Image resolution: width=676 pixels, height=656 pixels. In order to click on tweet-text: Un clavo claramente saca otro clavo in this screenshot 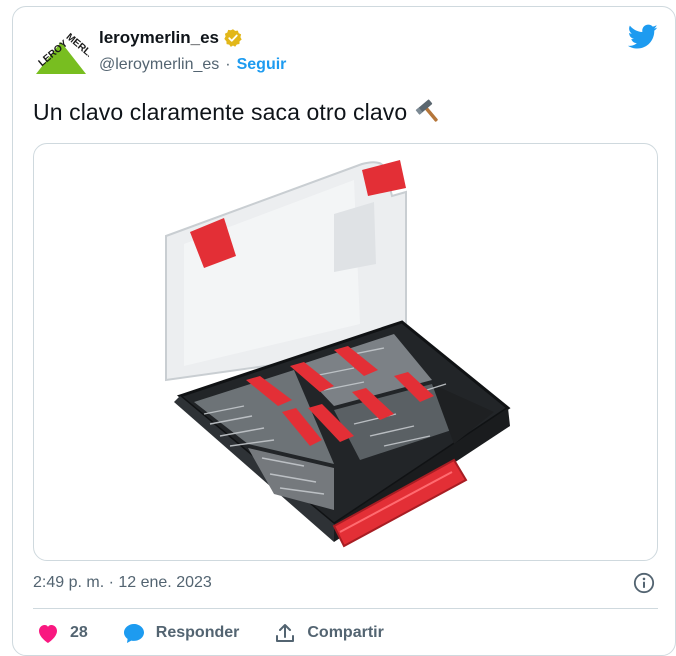, I will do `click(238, 112)`.